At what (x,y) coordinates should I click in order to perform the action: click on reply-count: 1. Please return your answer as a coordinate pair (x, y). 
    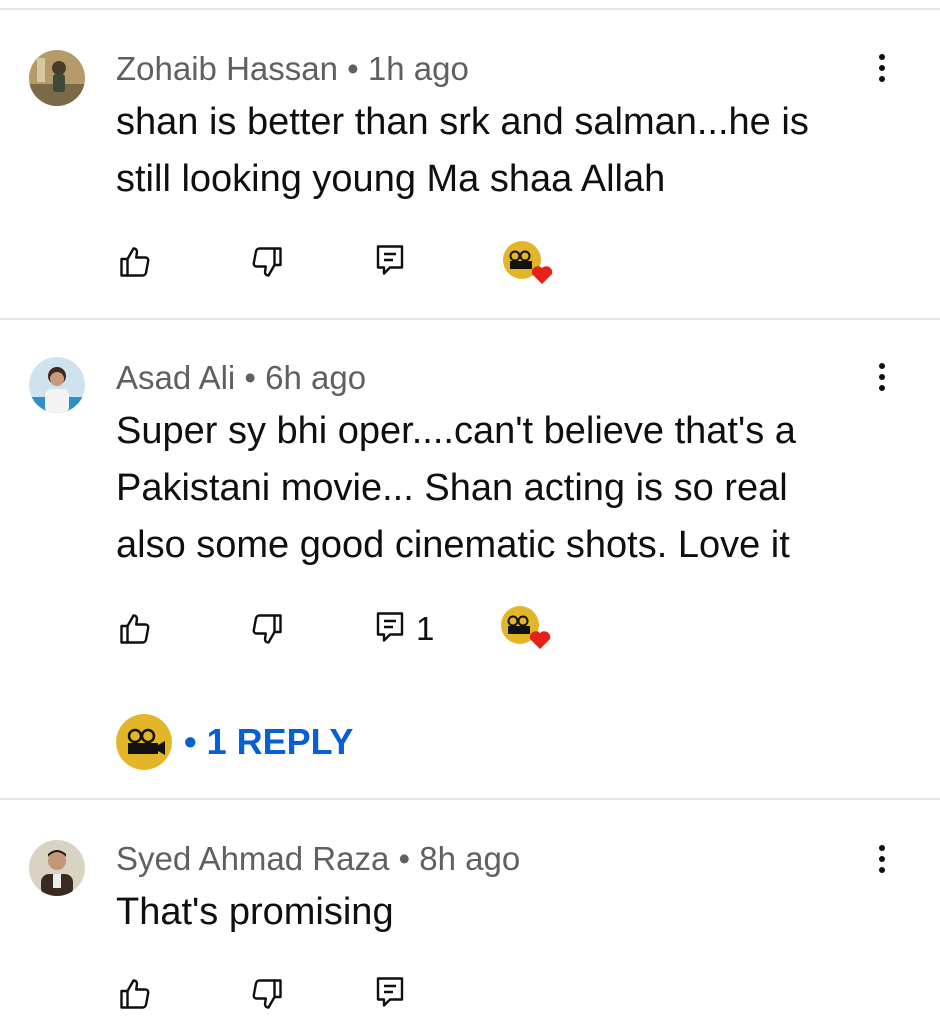
    Looking at the image, I should click on (425, 628).